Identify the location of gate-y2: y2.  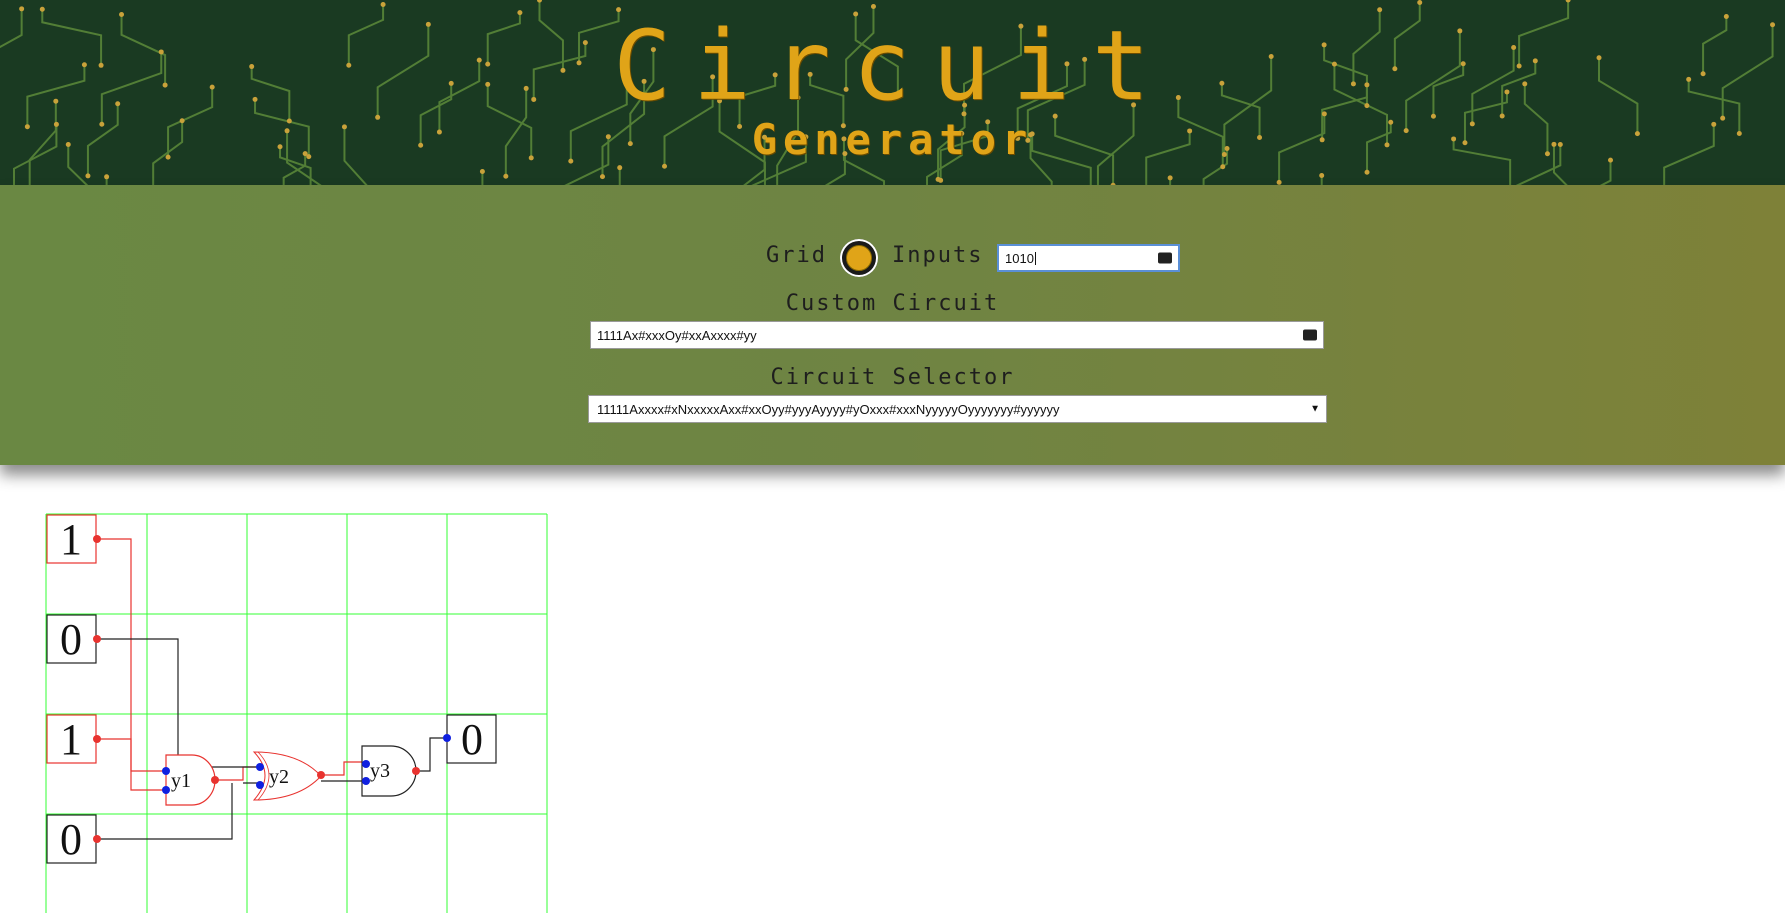
(287, 776).